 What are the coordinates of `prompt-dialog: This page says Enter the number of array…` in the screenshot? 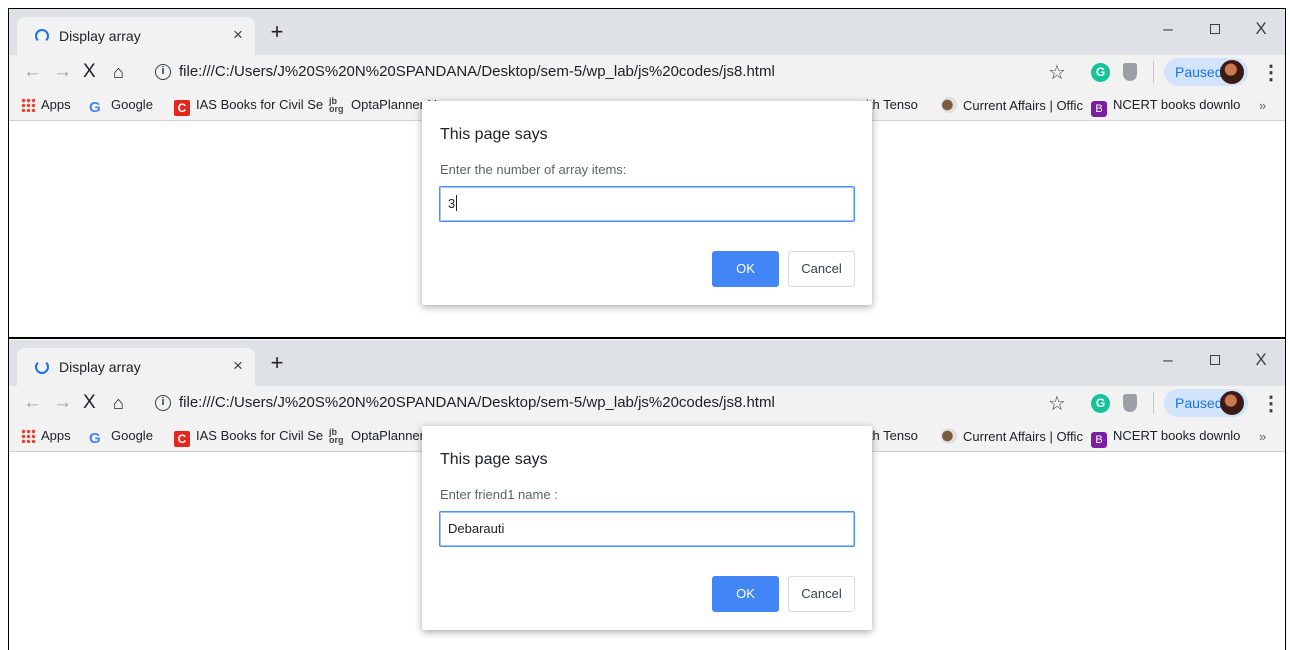 It's located at (647, 203).